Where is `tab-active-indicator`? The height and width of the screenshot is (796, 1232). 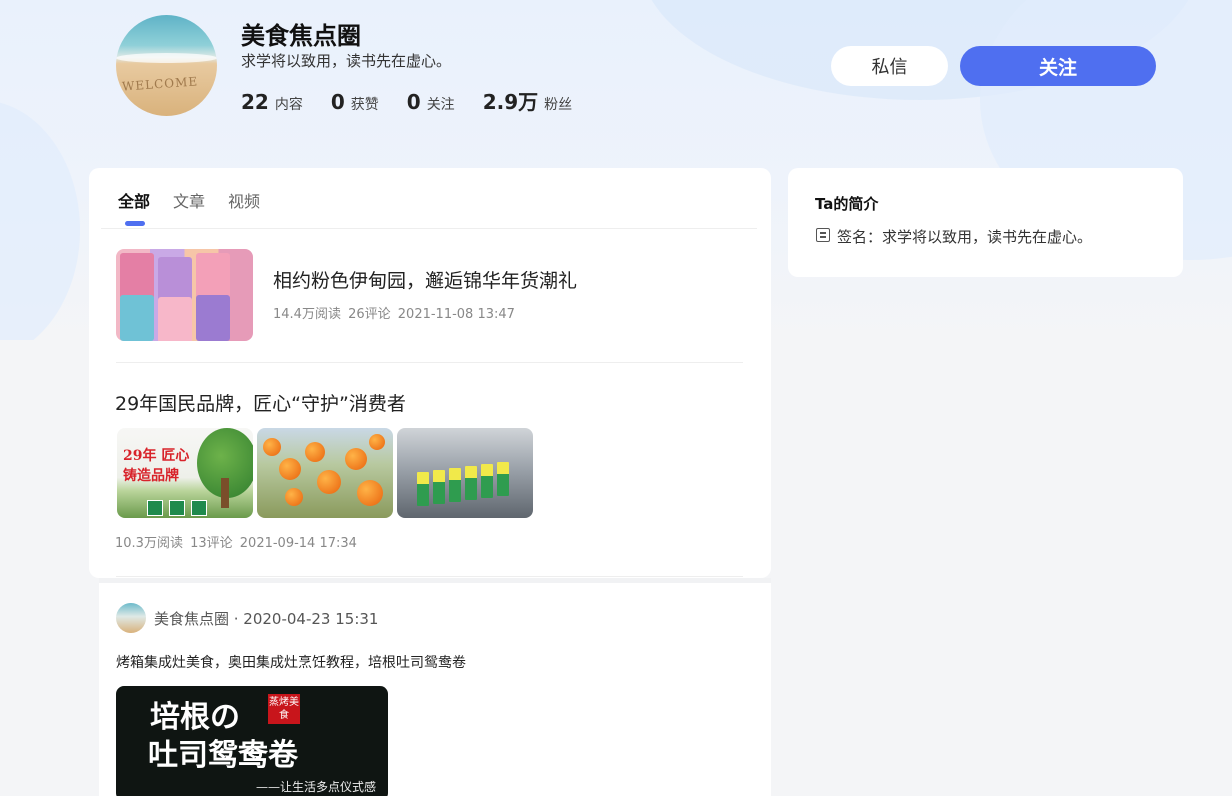
tab-active-indicator is located at coordinates (135, 223).